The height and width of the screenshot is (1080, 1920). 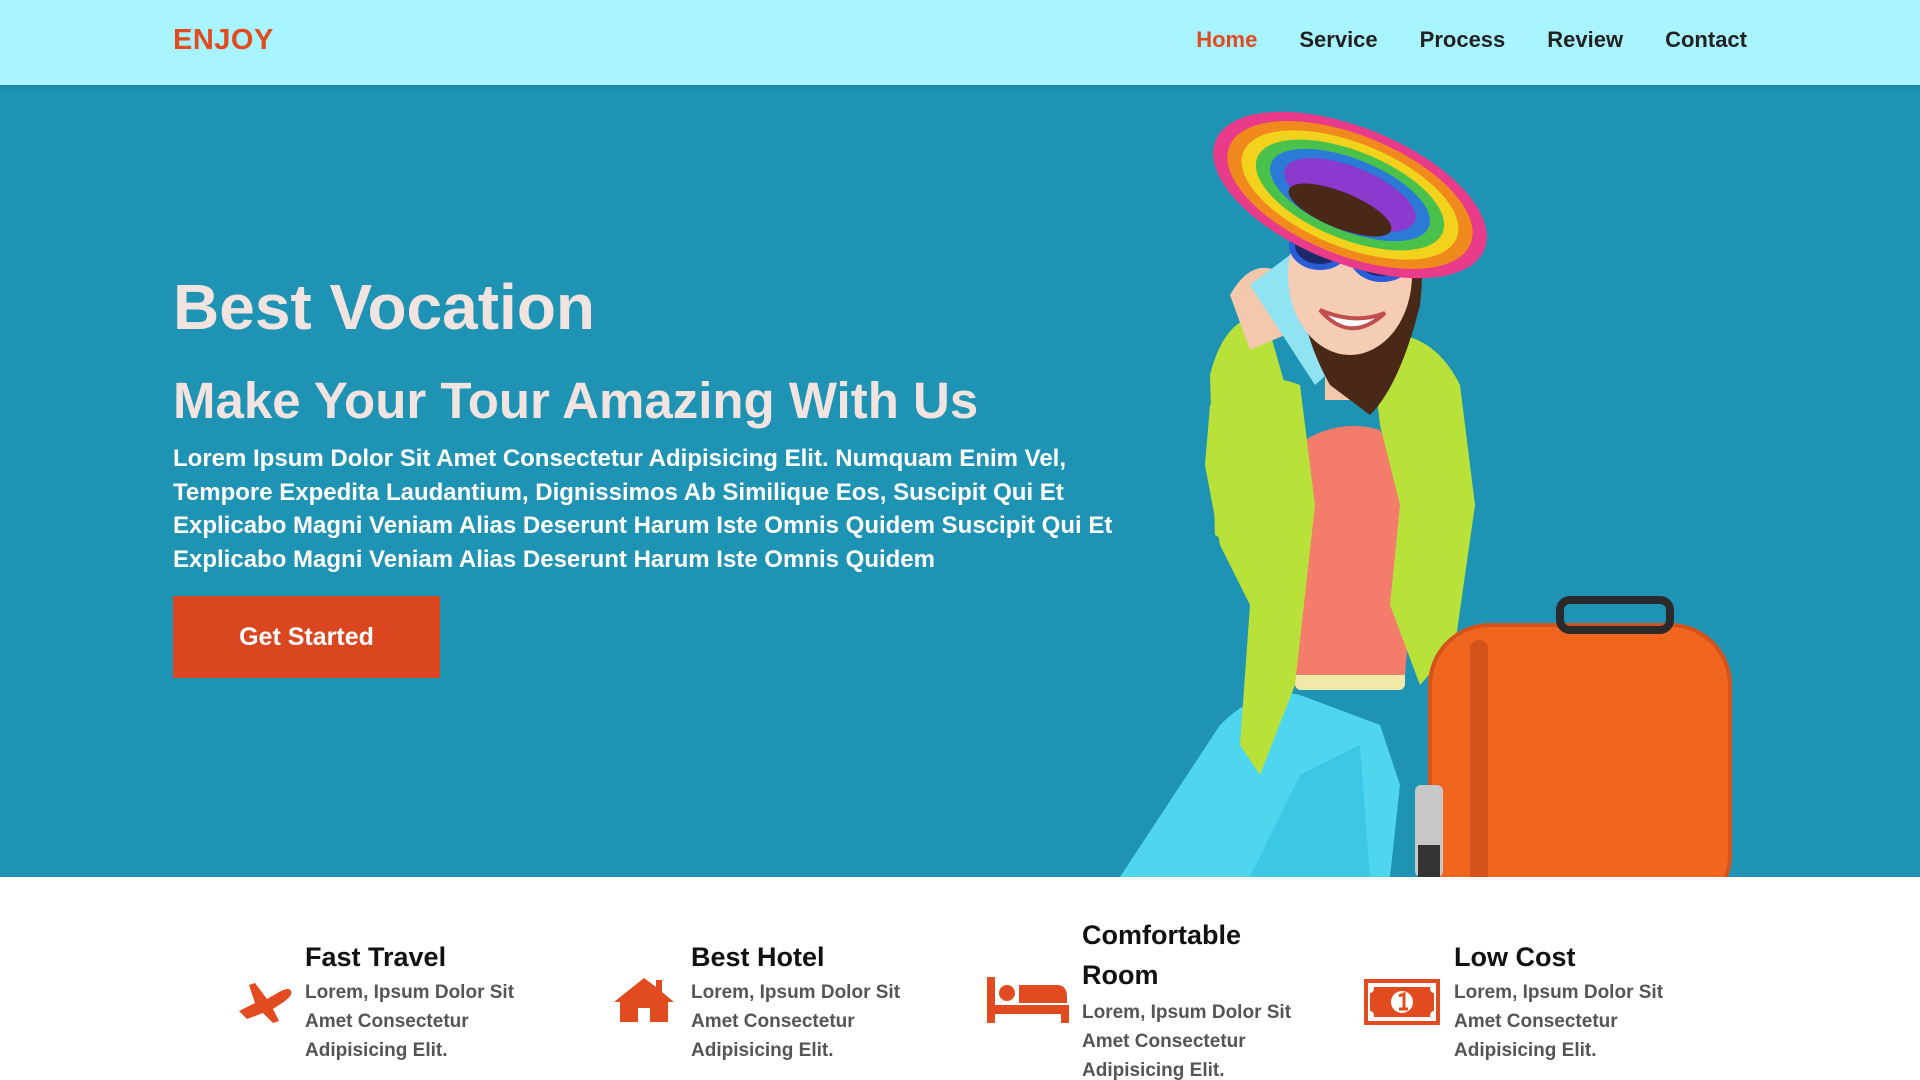 What do you see at coordinates (1463, 40) in the screenshot?
I see `nav-process: Process` at bounding box center [1463, 40].